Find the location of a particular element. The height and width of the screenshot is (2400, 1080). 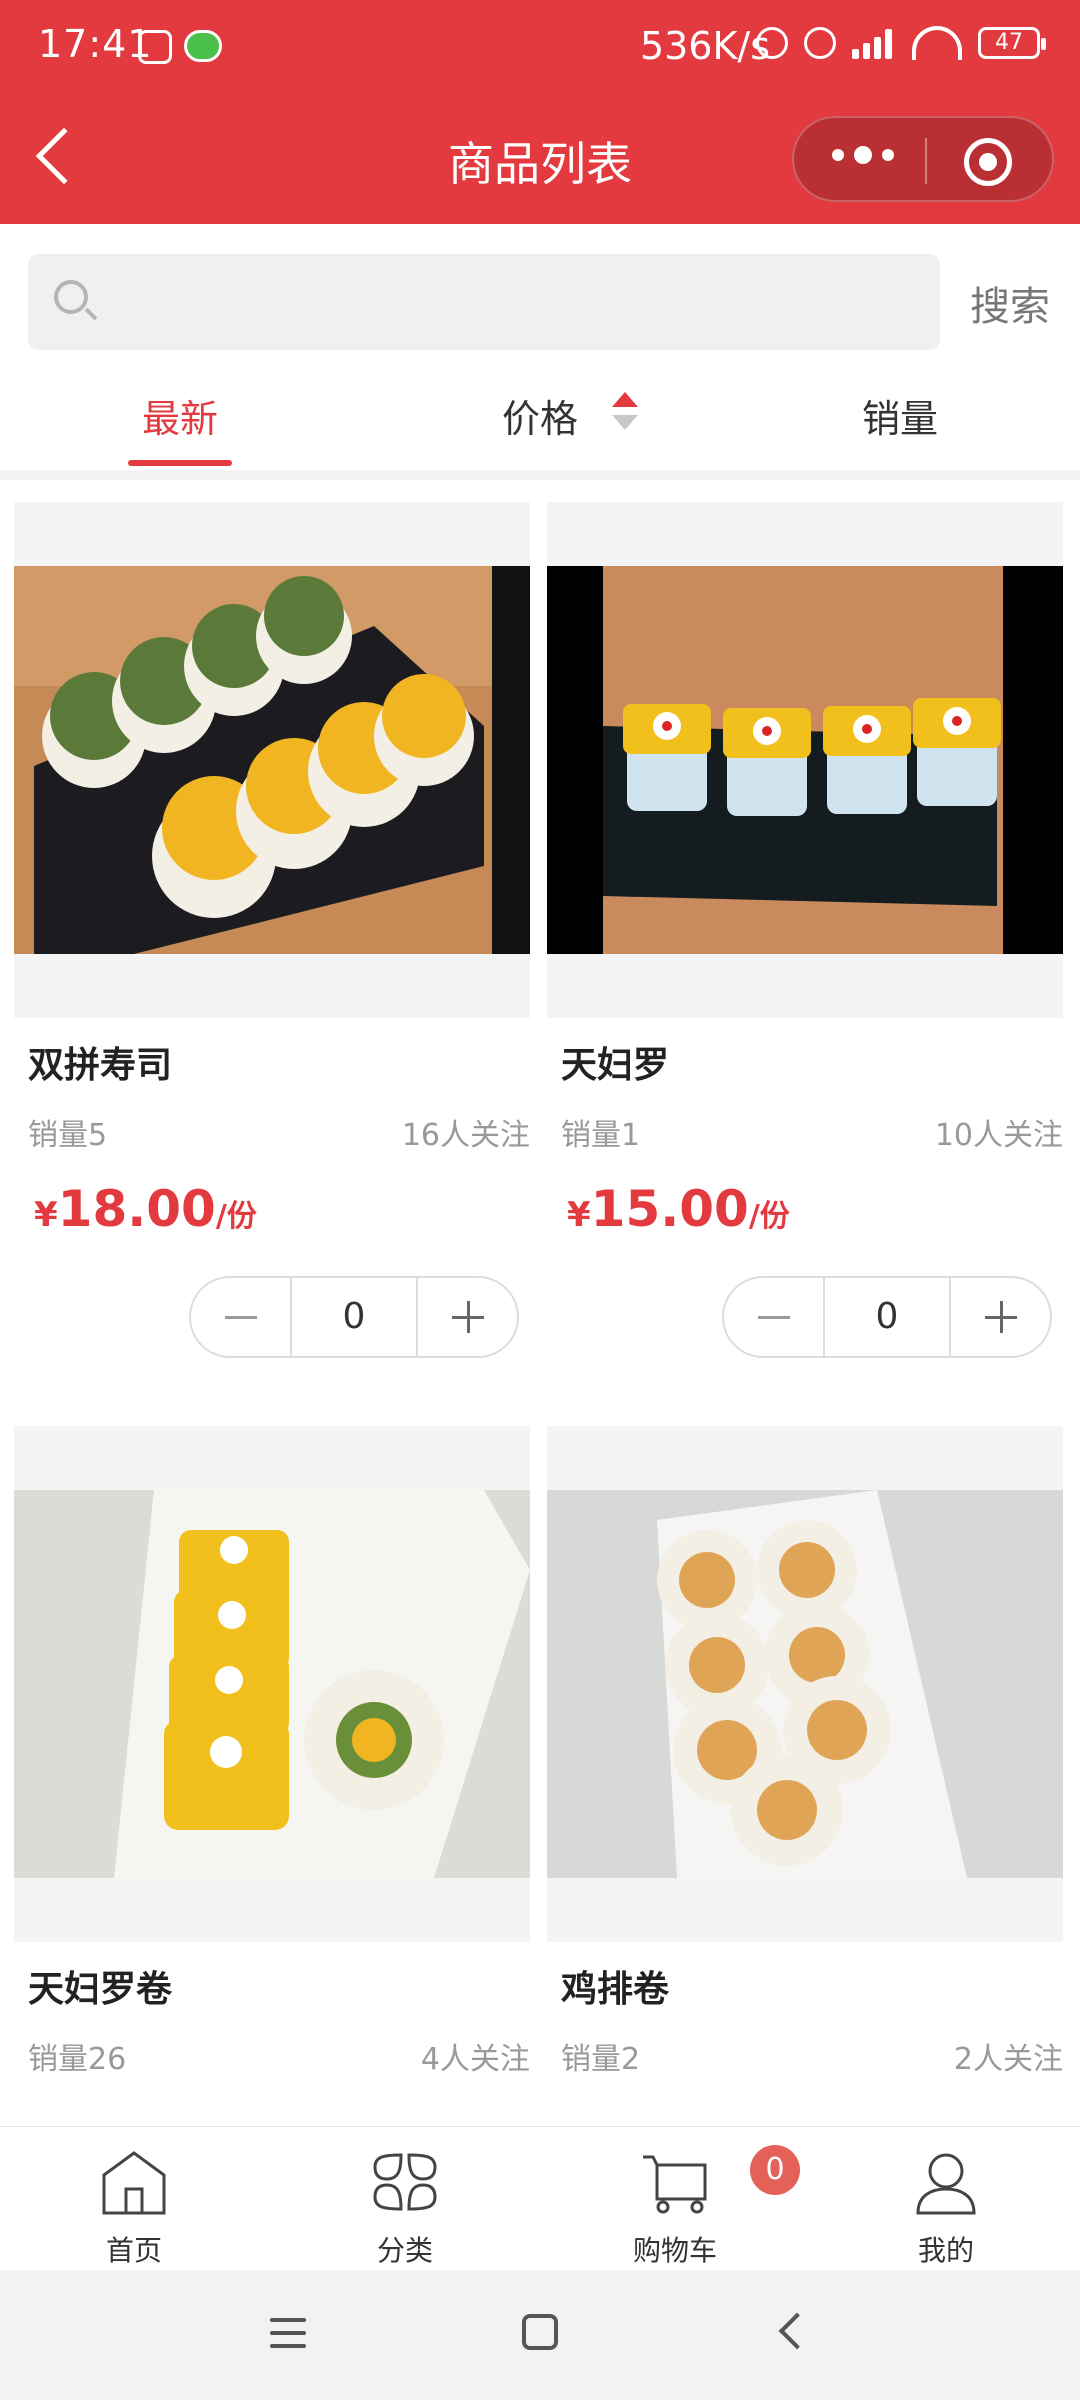

search-icon is located at coordinates (71, 297).